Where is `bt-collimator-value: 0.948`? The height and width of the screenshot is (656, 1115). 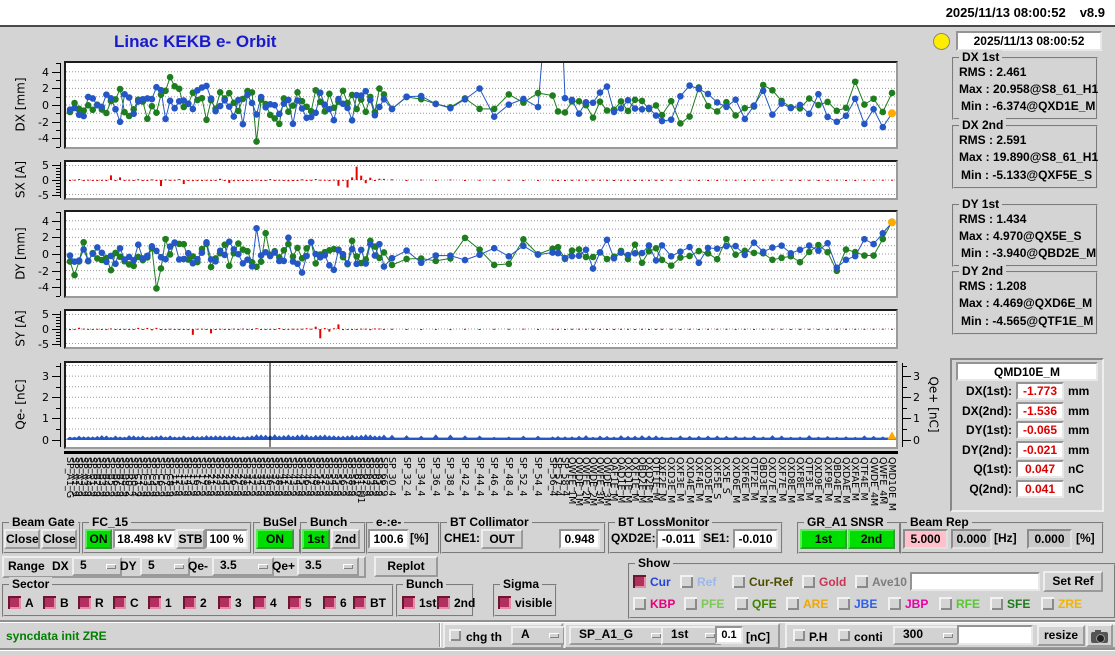 bt-collimator-value: 0.948 is located at coordinates (579, 539).